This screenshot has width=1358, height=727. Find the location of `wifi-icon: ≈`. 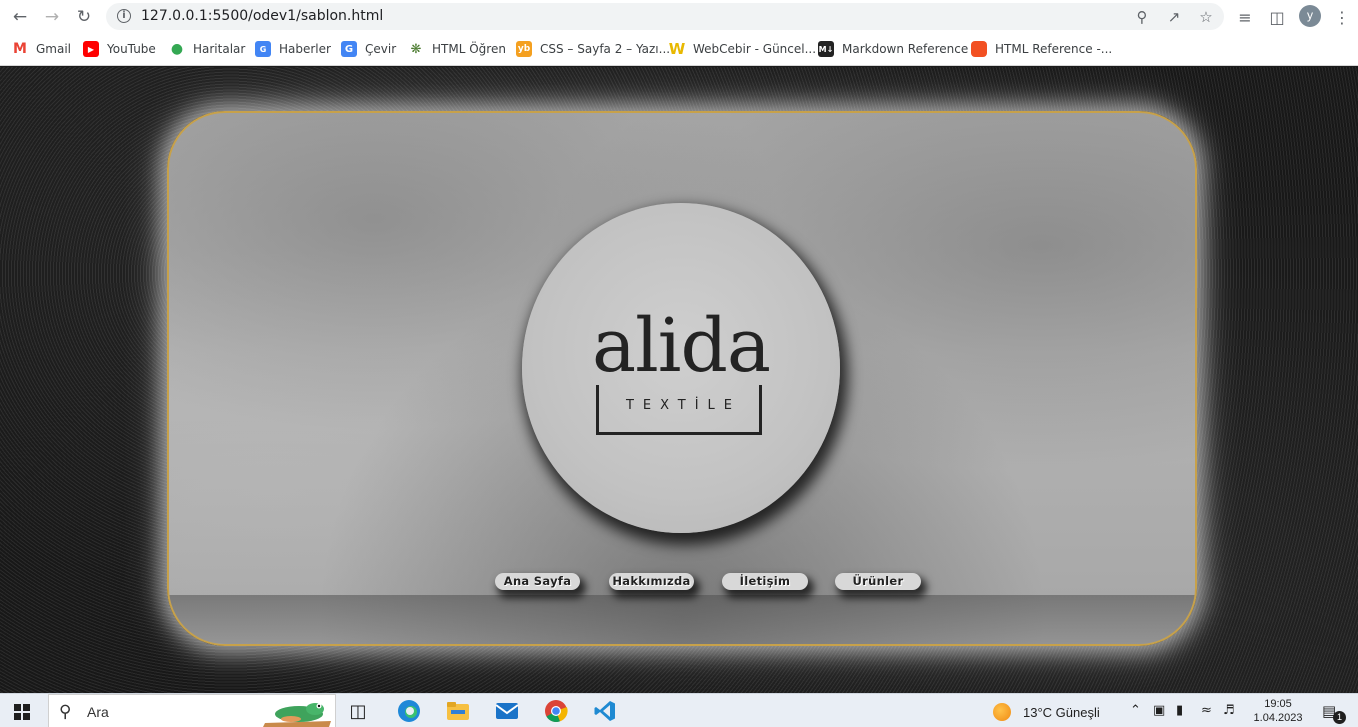

wifi-icon: ≈ is located at coordinates (1206, 710).